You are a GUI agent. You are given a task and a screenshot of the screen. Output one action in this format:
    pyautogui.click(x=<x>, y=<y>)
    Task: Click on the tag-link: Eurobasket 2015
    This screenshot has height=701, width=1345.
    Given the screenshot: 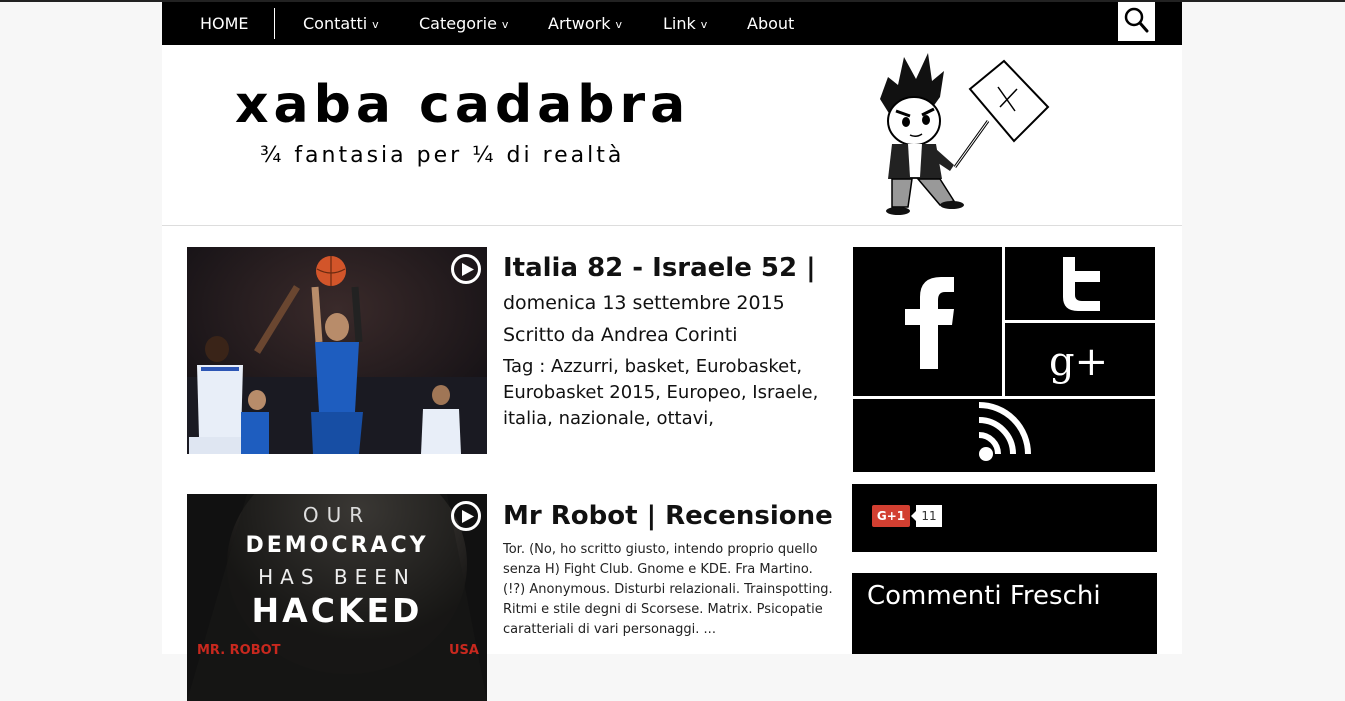 What is the action you would take?
    pyautogui.click(x=579, y=392)
    